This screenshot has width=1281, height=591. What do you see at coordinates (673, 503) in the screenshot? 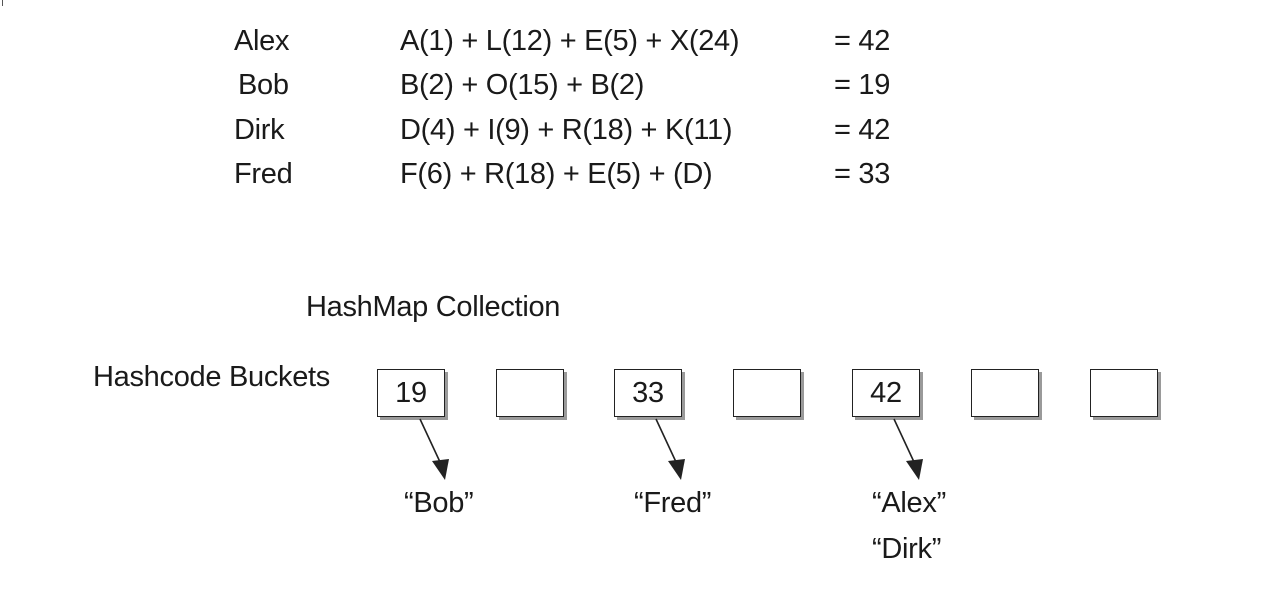
I see `bucket-entry: “Fred”` at bounding box center [673, 503].